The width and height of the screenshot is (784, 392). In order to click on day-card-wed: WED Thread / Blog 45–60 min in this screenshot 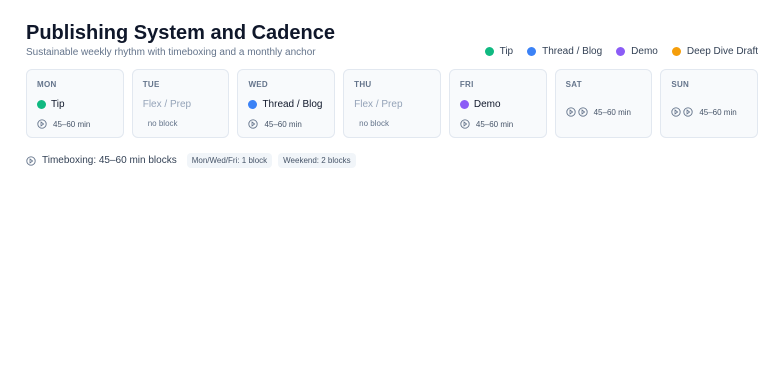, I will do `click(286, 103)`.